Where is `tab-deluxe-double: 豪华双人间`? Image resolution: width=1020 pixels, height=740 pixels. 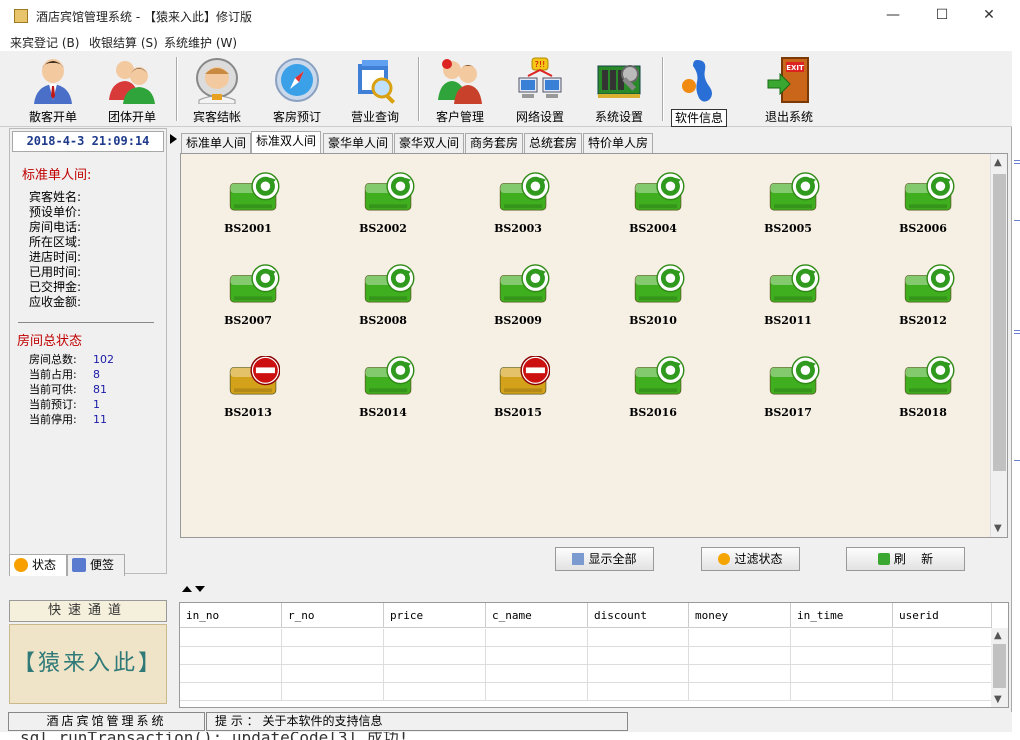
tab-deluxe-double: 豪华双人间 is located at coordinates (429, 143).